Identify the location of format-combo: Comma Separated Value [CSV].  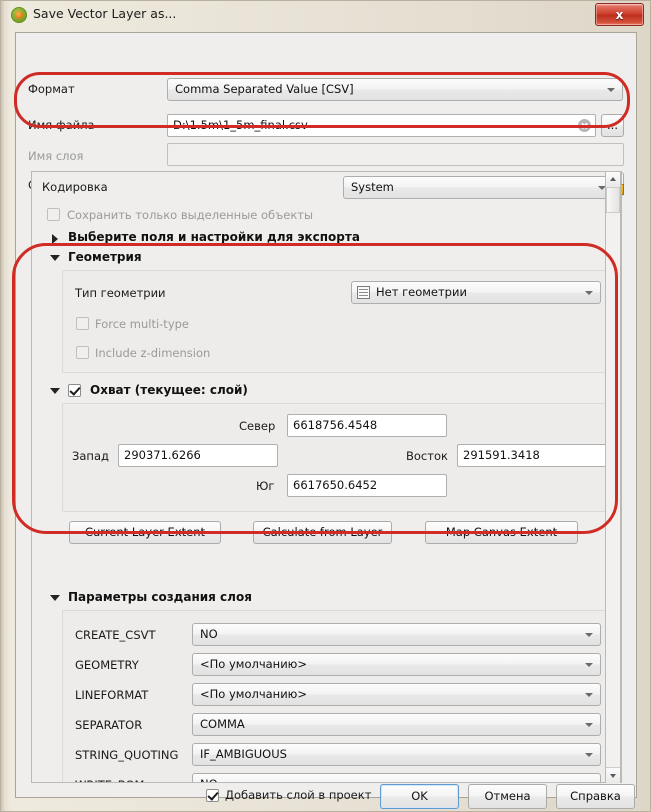
(395, 89).